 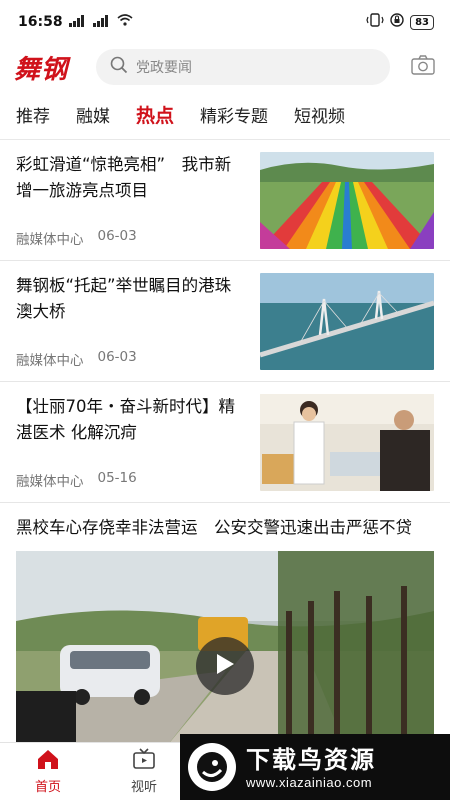 I want to click on camera-button, so click(x=423, y=67).